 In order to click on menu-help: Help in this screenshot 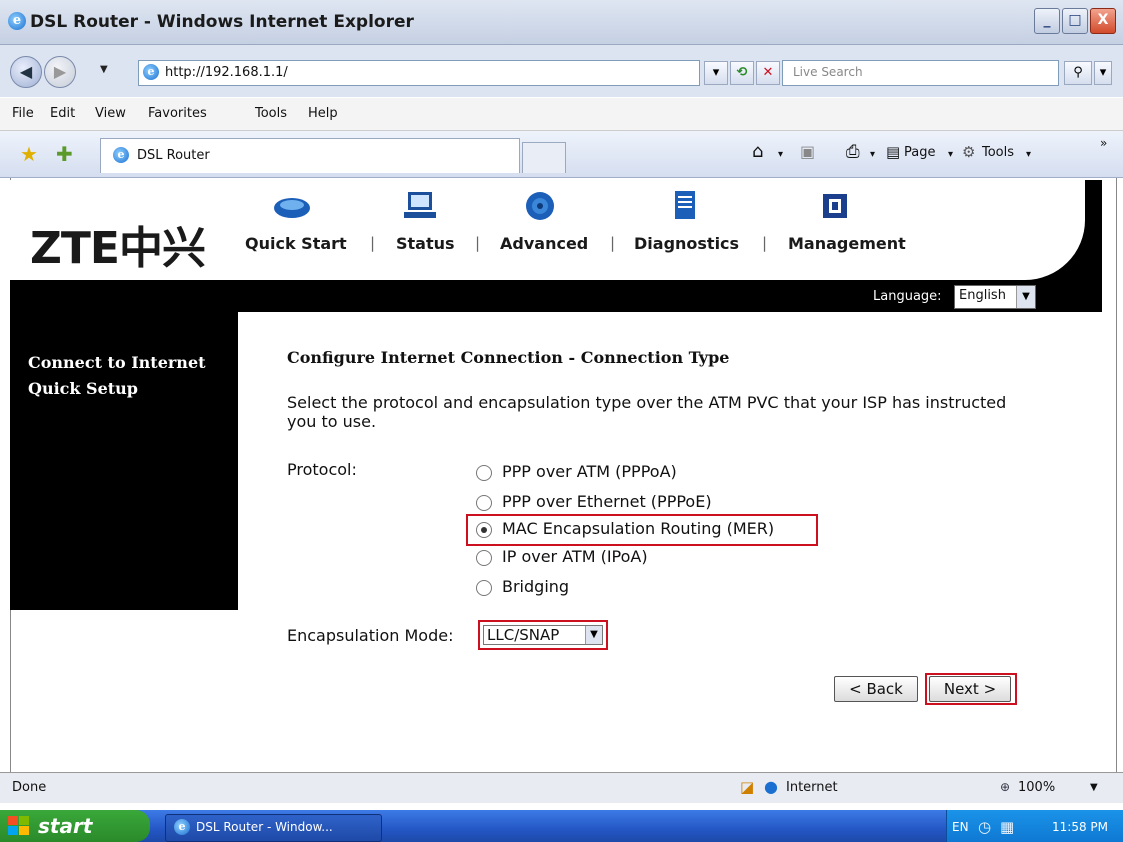, I will do `click(323, 113)`.